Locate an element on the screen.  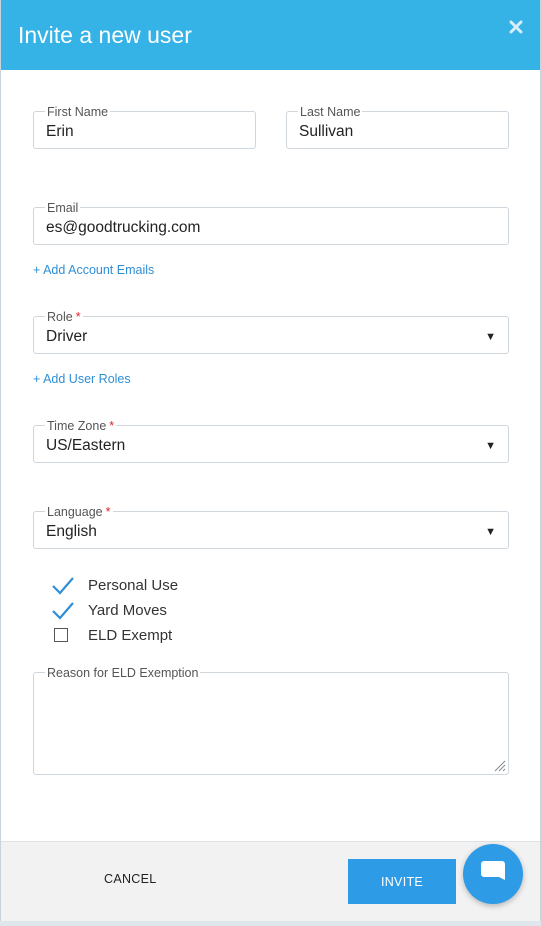
time-zone-select: Time Zone * US/Eastern ▼ is located at coordinates (271, 441).